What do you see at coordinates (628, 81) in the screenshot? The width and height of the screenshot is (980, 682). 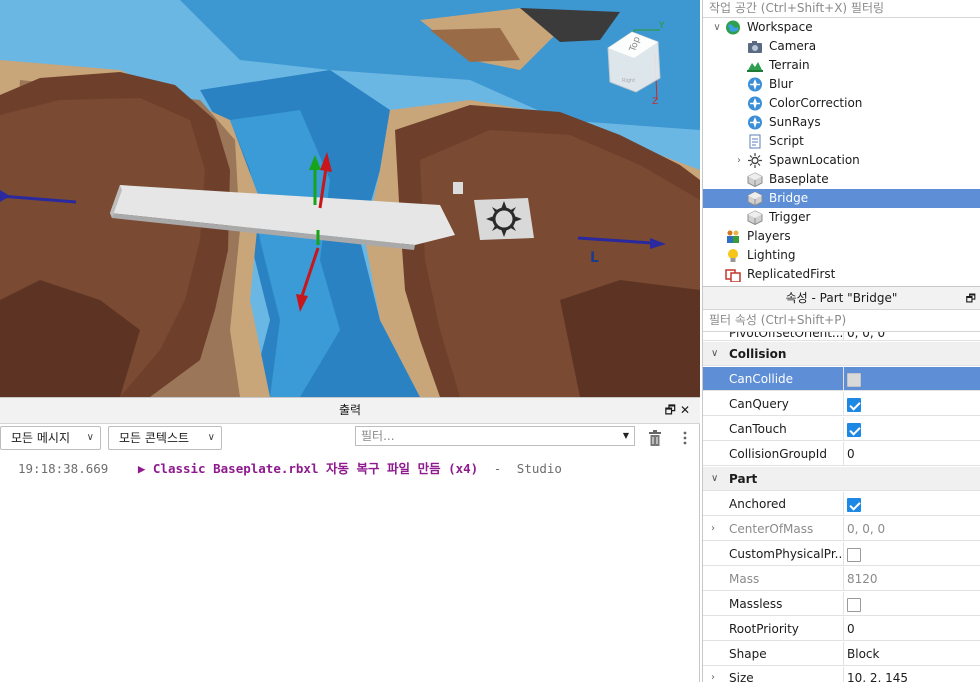 I see `view-cube-right-face: Right` at bounding box center [628, 81].